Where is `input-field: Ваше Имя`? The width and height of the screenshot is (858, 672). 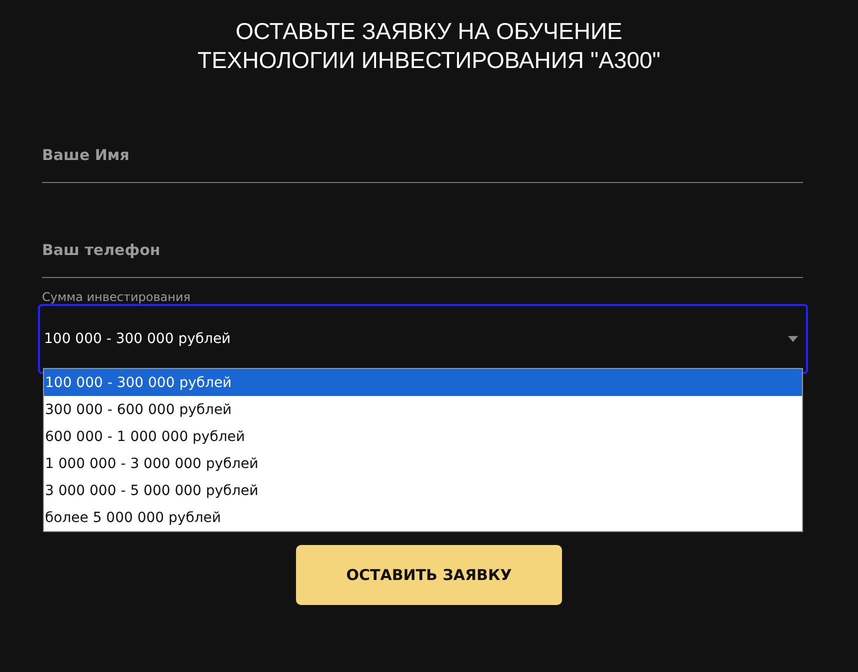 input-field: Ваше Имя is located at coordinates (422, 155).